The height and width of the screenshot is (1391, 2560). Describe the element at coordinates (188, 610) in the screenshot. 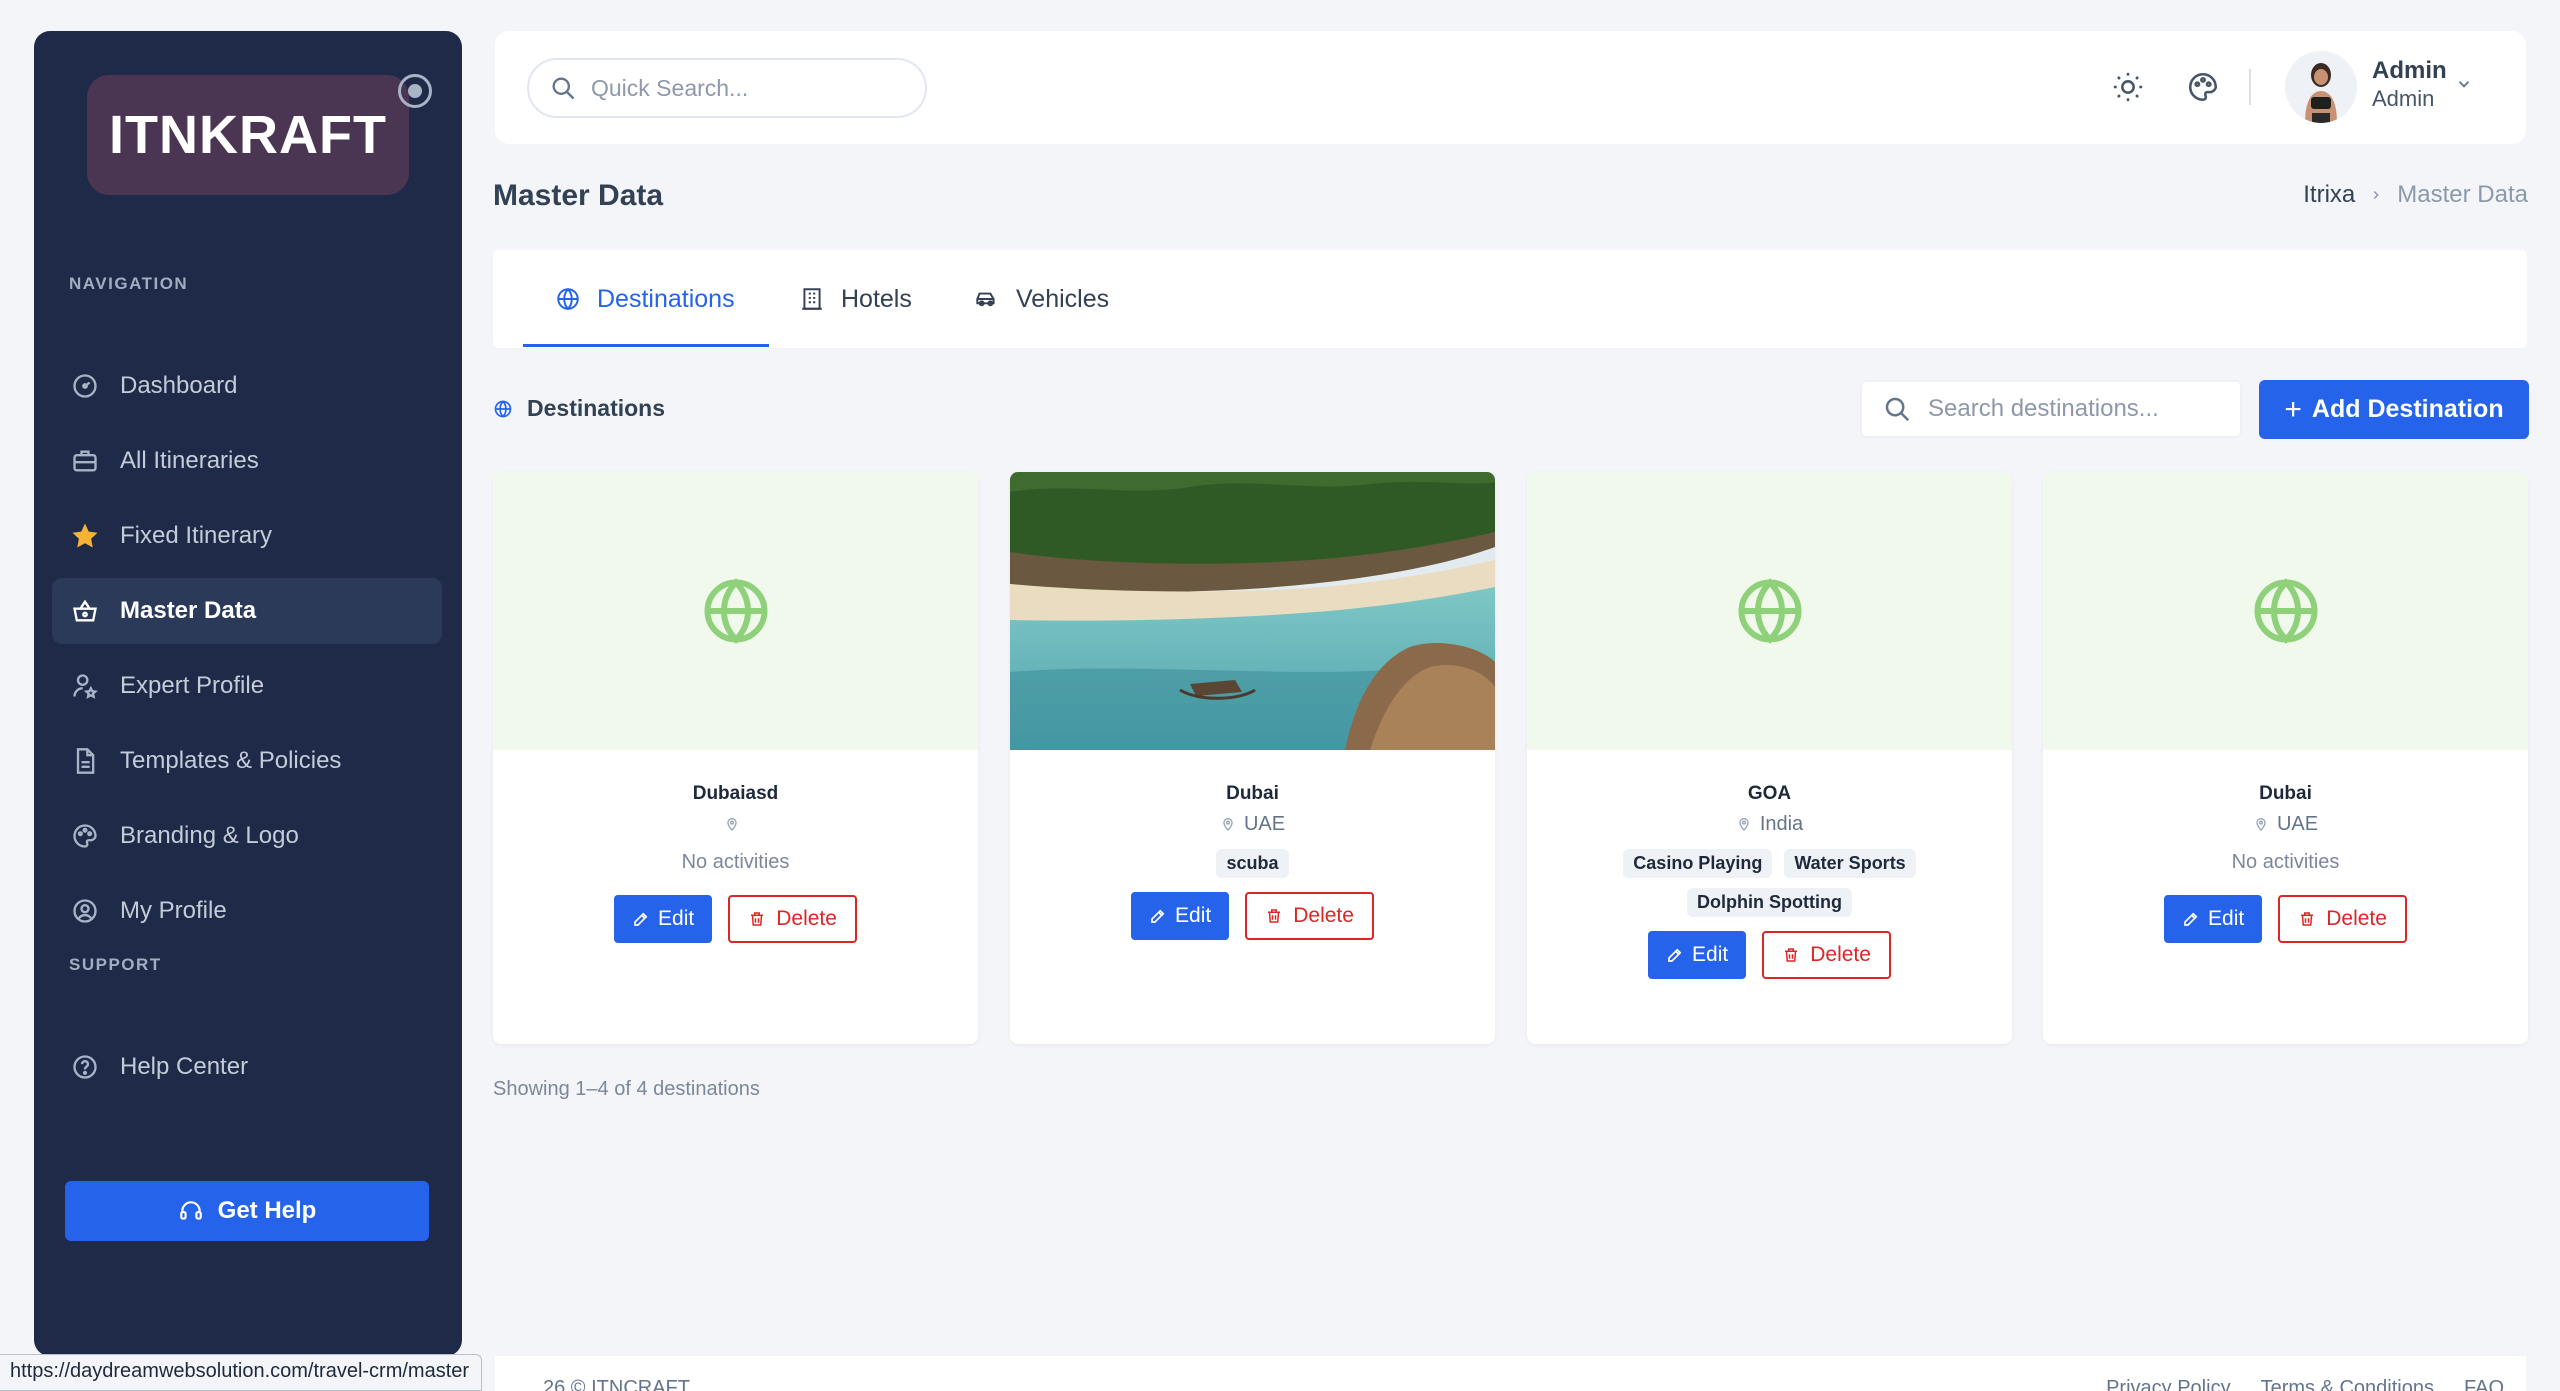

I see `sidebar-item-label: Master Data` at that location.